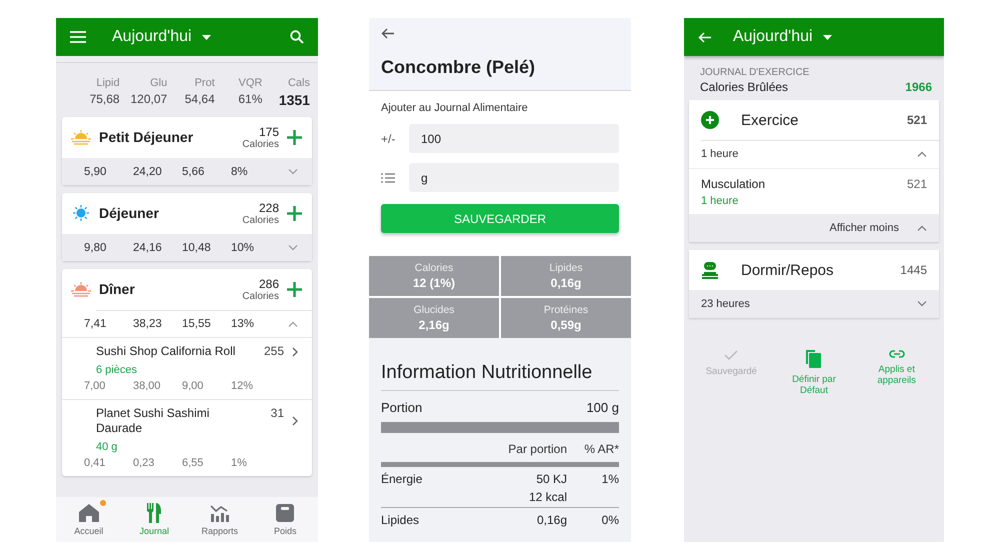  I want to click on column-header: % AR*, so click(601, 449).